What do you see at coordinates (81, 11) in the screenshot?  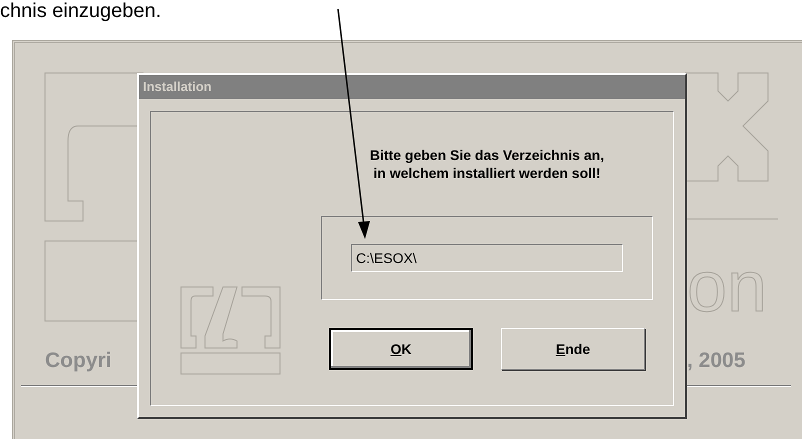 I see `caption-text: chnis einzugeben.` at bounding box center [81, 11].